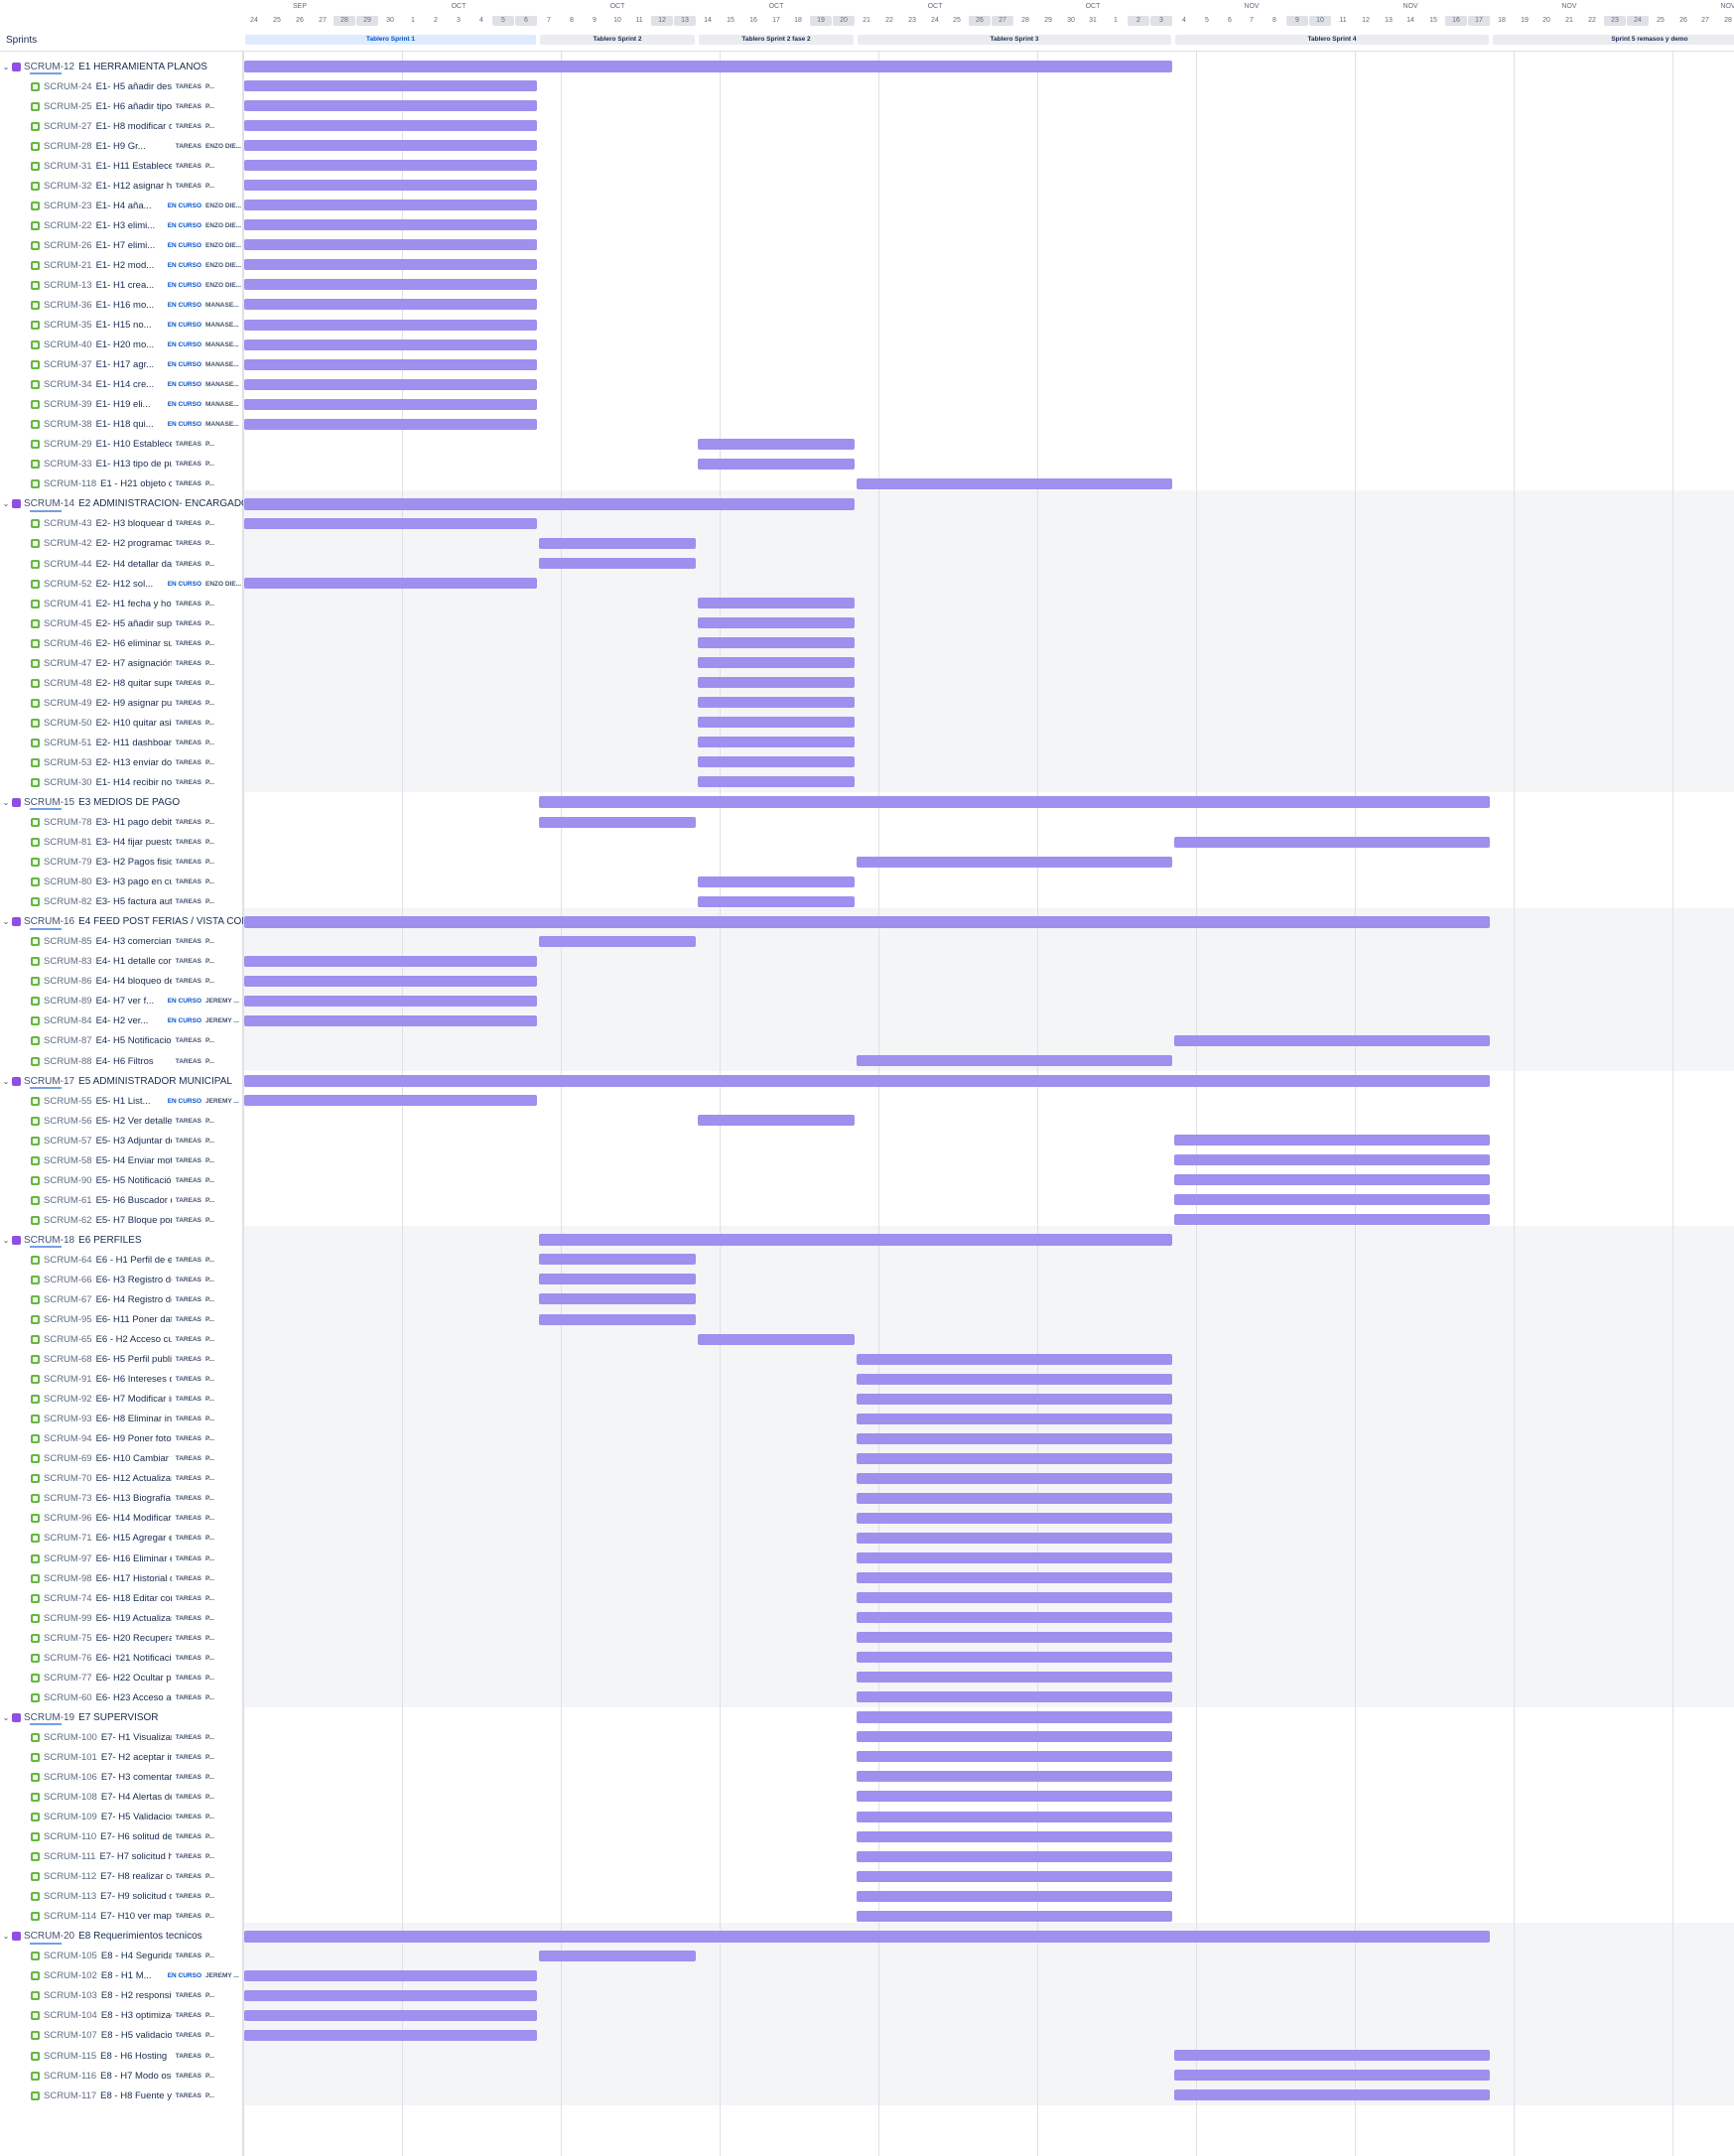 The image size is (1734, 2156). Describe the element at coordinates (68, 1419) in the screenshot. I see `story-key: SCRUM-93` at that location.